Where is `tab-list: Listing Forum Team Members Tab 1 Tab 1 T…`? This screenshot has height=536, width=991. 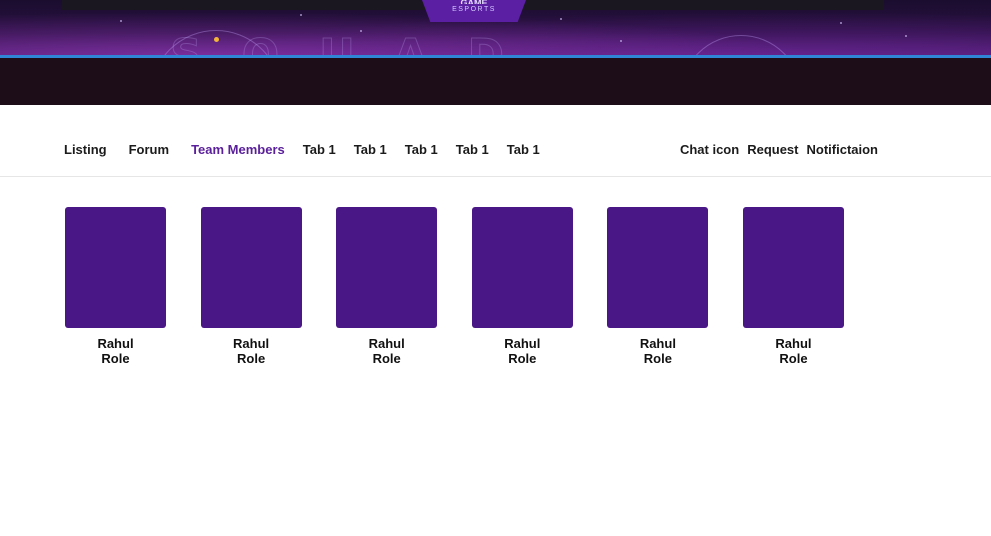
tab-list: Listing Forum Team Members Tab 1 Tab 1 T… is located at coordinates (302, 149).